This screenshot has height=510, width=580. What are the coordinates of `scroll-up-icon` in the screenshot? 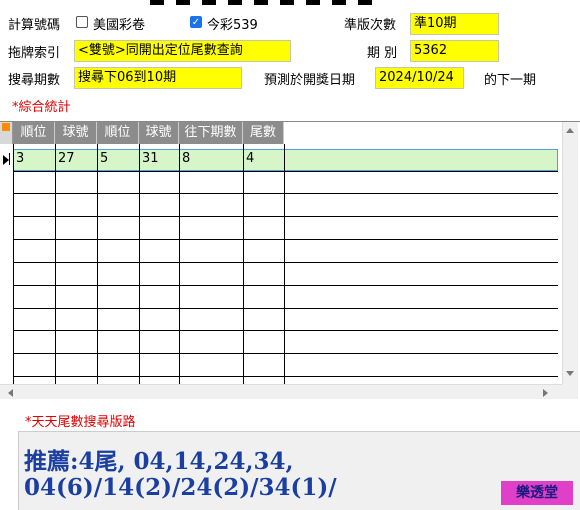 It's located at (570, 130).